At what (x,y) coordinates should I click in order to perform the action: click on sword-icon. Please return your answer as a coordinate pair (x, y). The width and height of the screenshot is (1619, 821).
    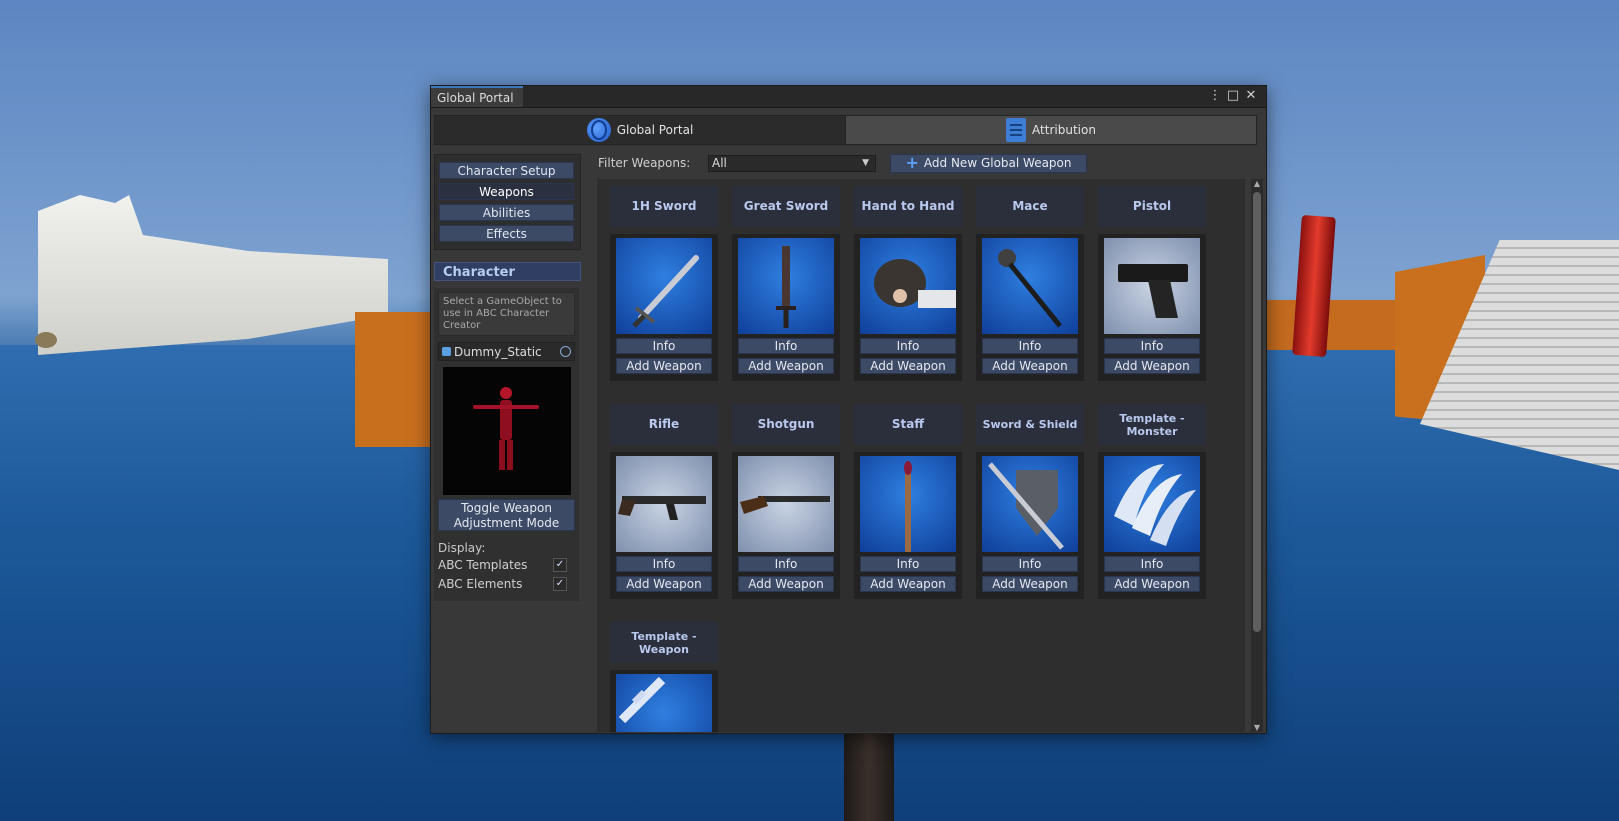
    Looking at the image, I should click on (664, 286).